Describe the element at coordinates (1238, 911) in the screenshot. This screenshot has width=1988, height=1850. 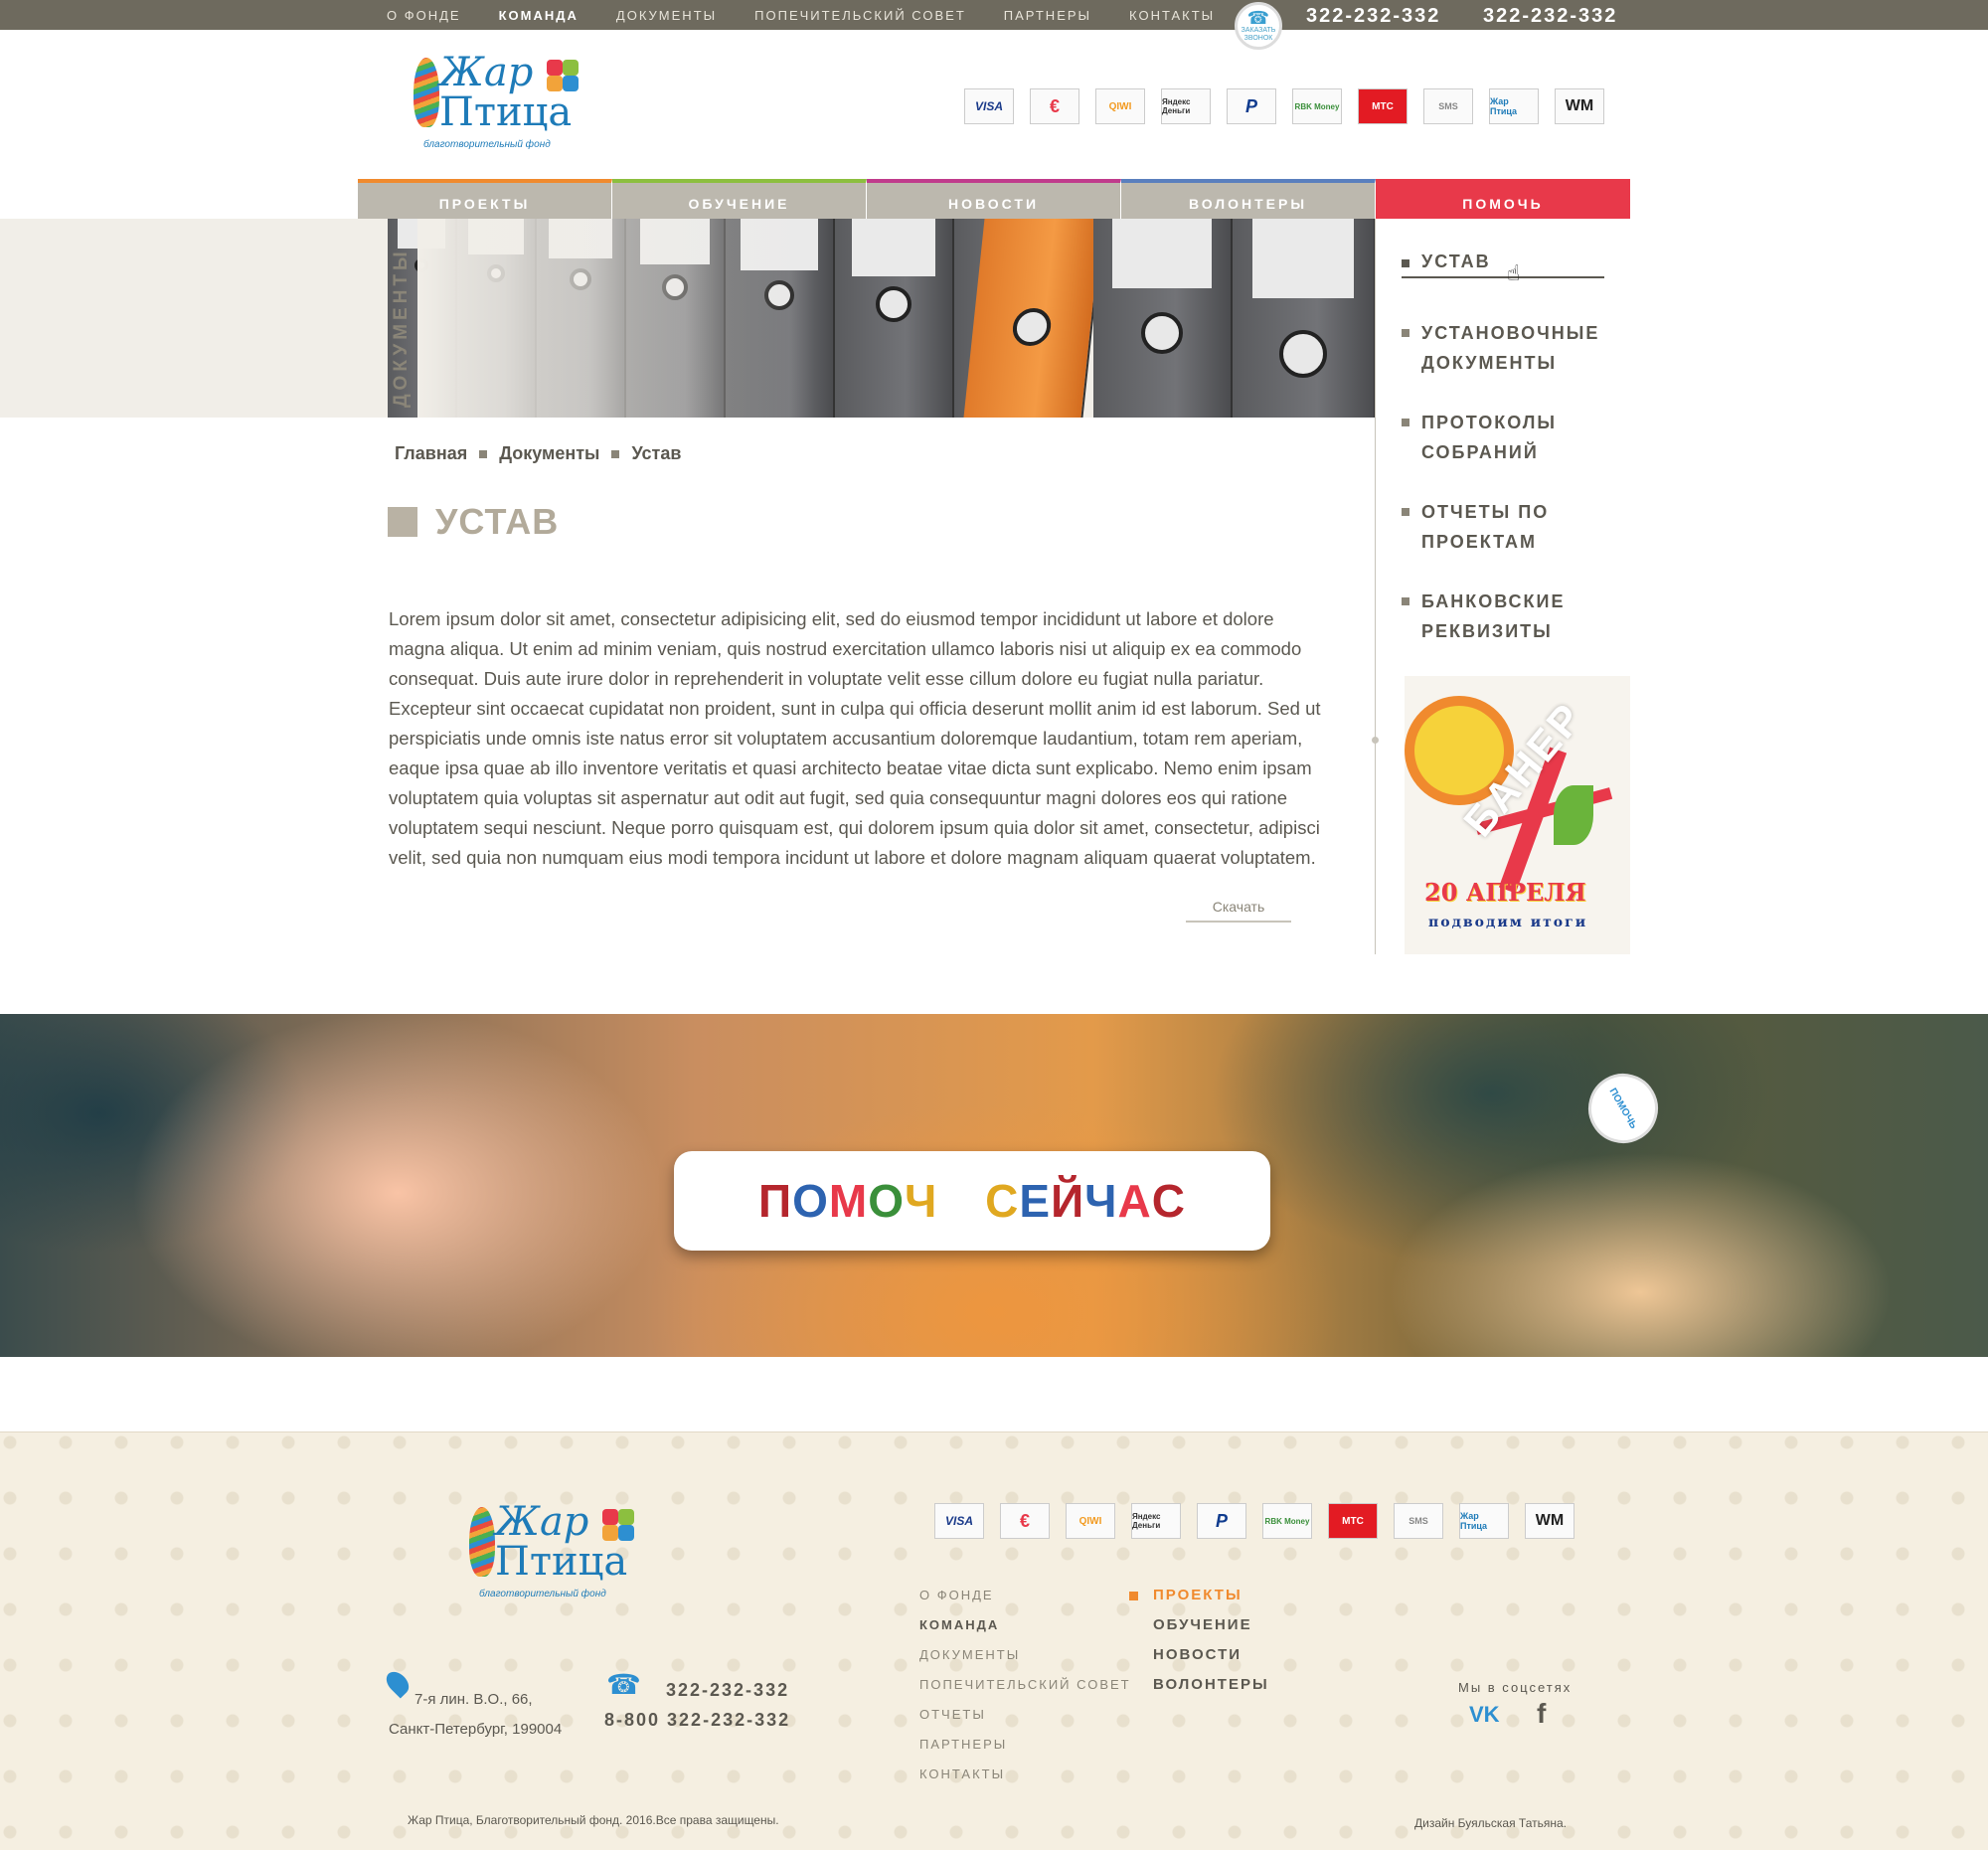
I see `download-link: Скачать` at that location.